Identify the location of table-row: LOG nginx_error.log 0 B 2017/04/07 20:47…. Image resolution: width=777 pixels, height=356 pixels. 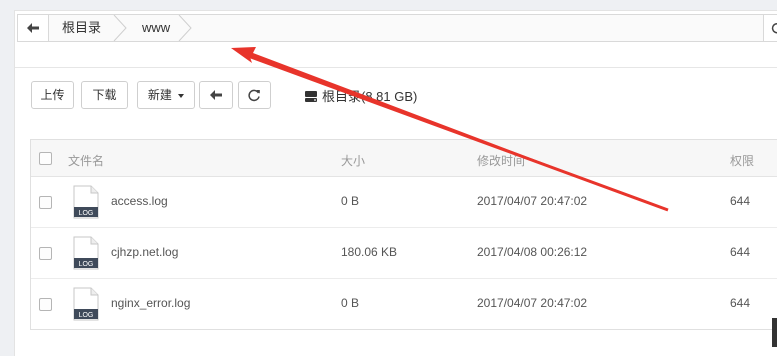
(404, 304).